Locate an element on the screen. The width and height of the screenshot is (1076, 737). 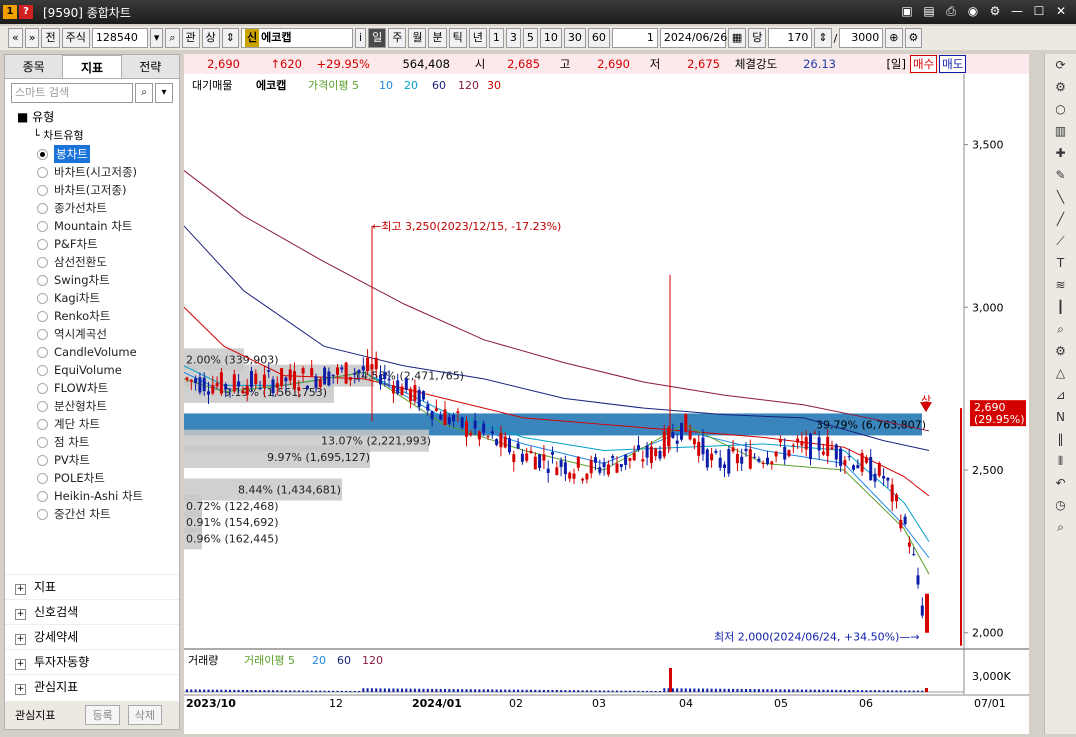
chart-type-item: Mountain 차트 is located at coordinates (96, 226).